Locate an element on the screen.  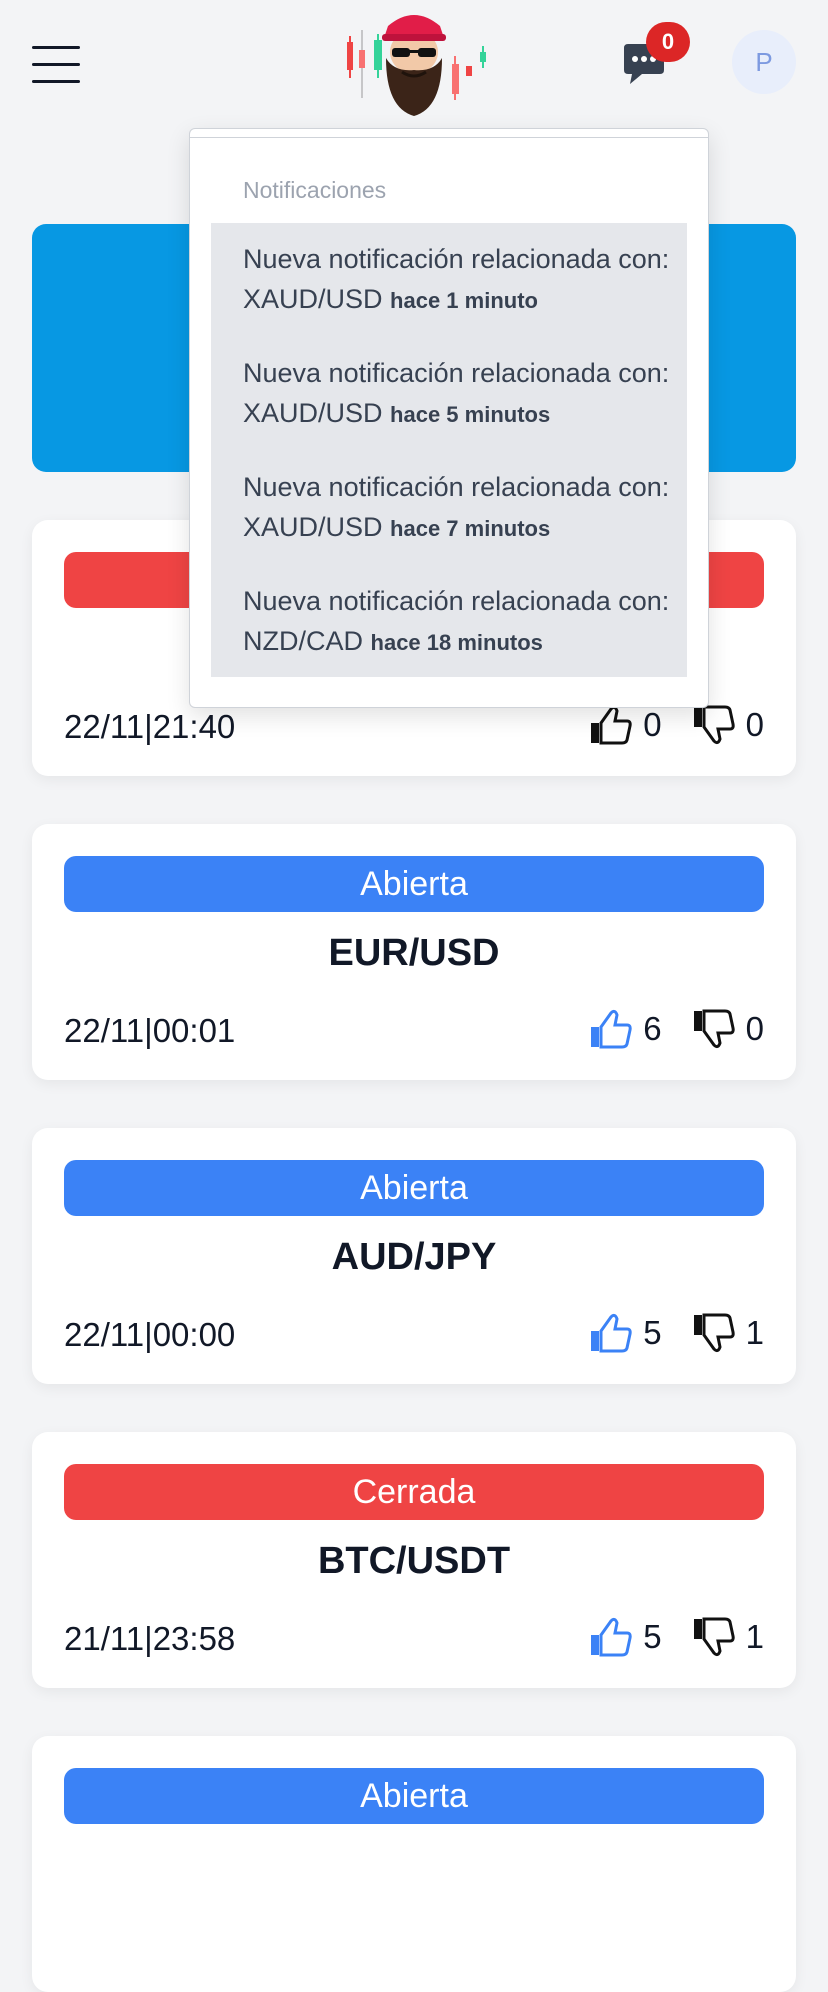
pair-label: EUR/USD is located at coordinates (414, 953).